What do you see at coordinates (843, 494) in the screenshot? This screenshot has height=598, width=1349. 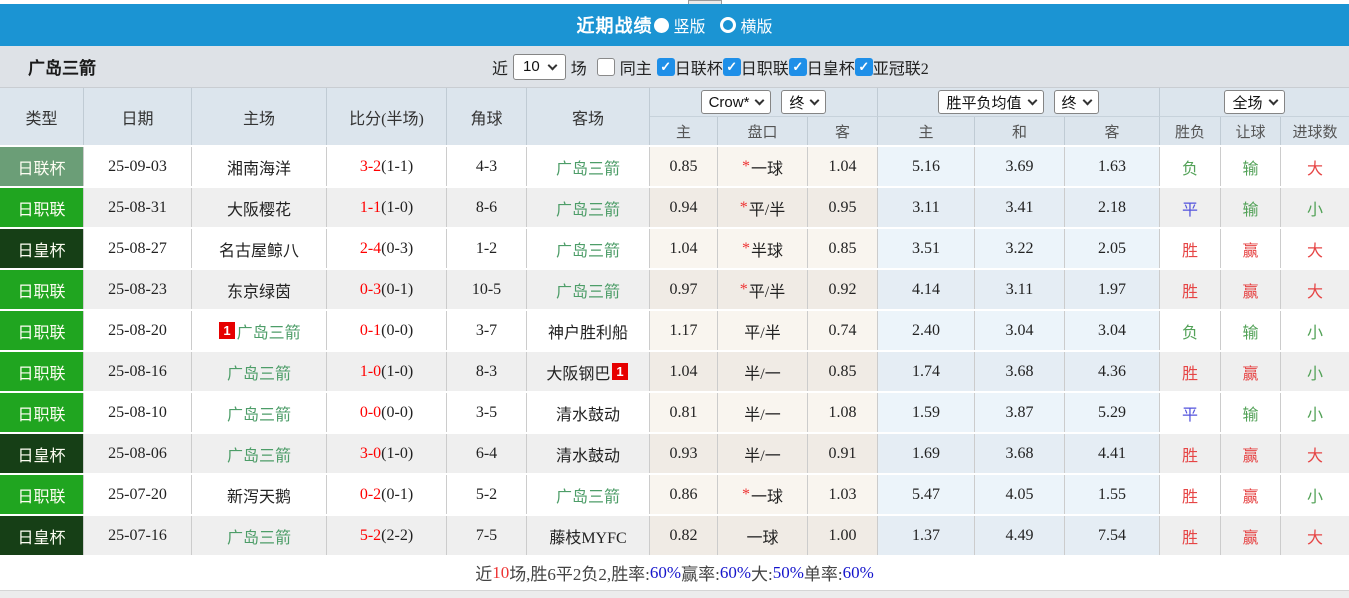 I see `odds-away: 1.03` at bounding box center [843, 494].